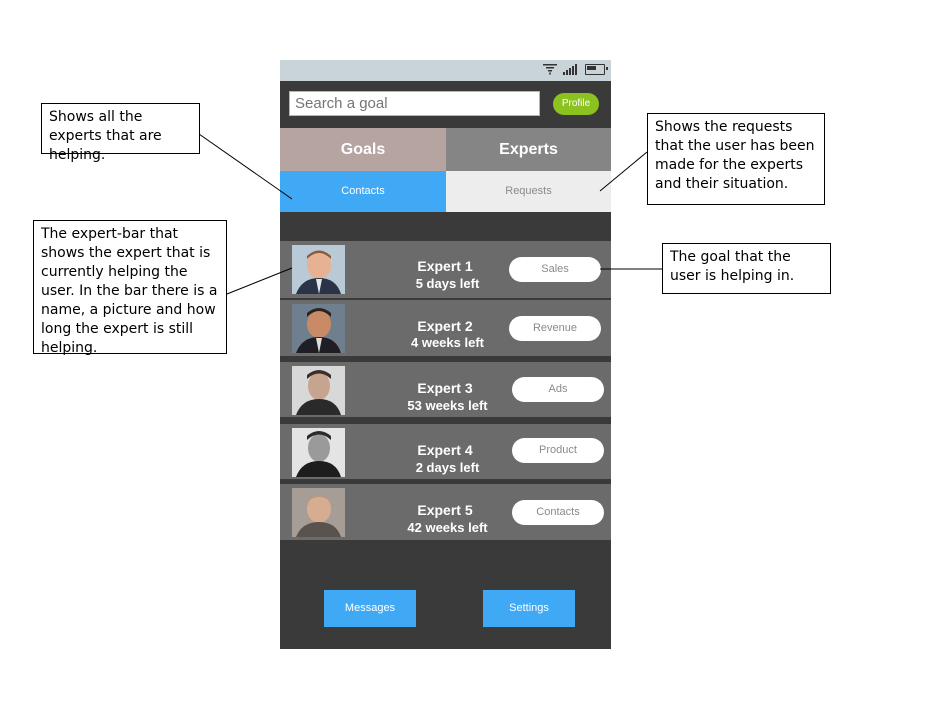  What do you see at coordinates (447, 527) in the screenshot?
I see `expert-time-left: 42 weeks left` at bounding box center [447, 527].